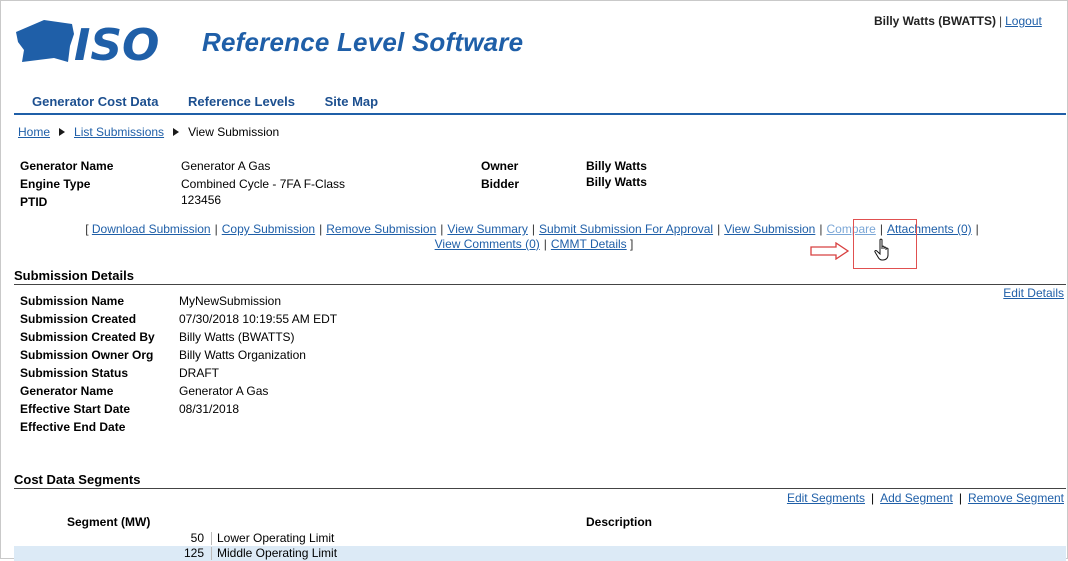 This screenshot has height=561, width=1068. What do you see at coordinates (769, 229) in the screenshot?
I see `view-submission-link: View Submission` at bounding box center [769, 229].